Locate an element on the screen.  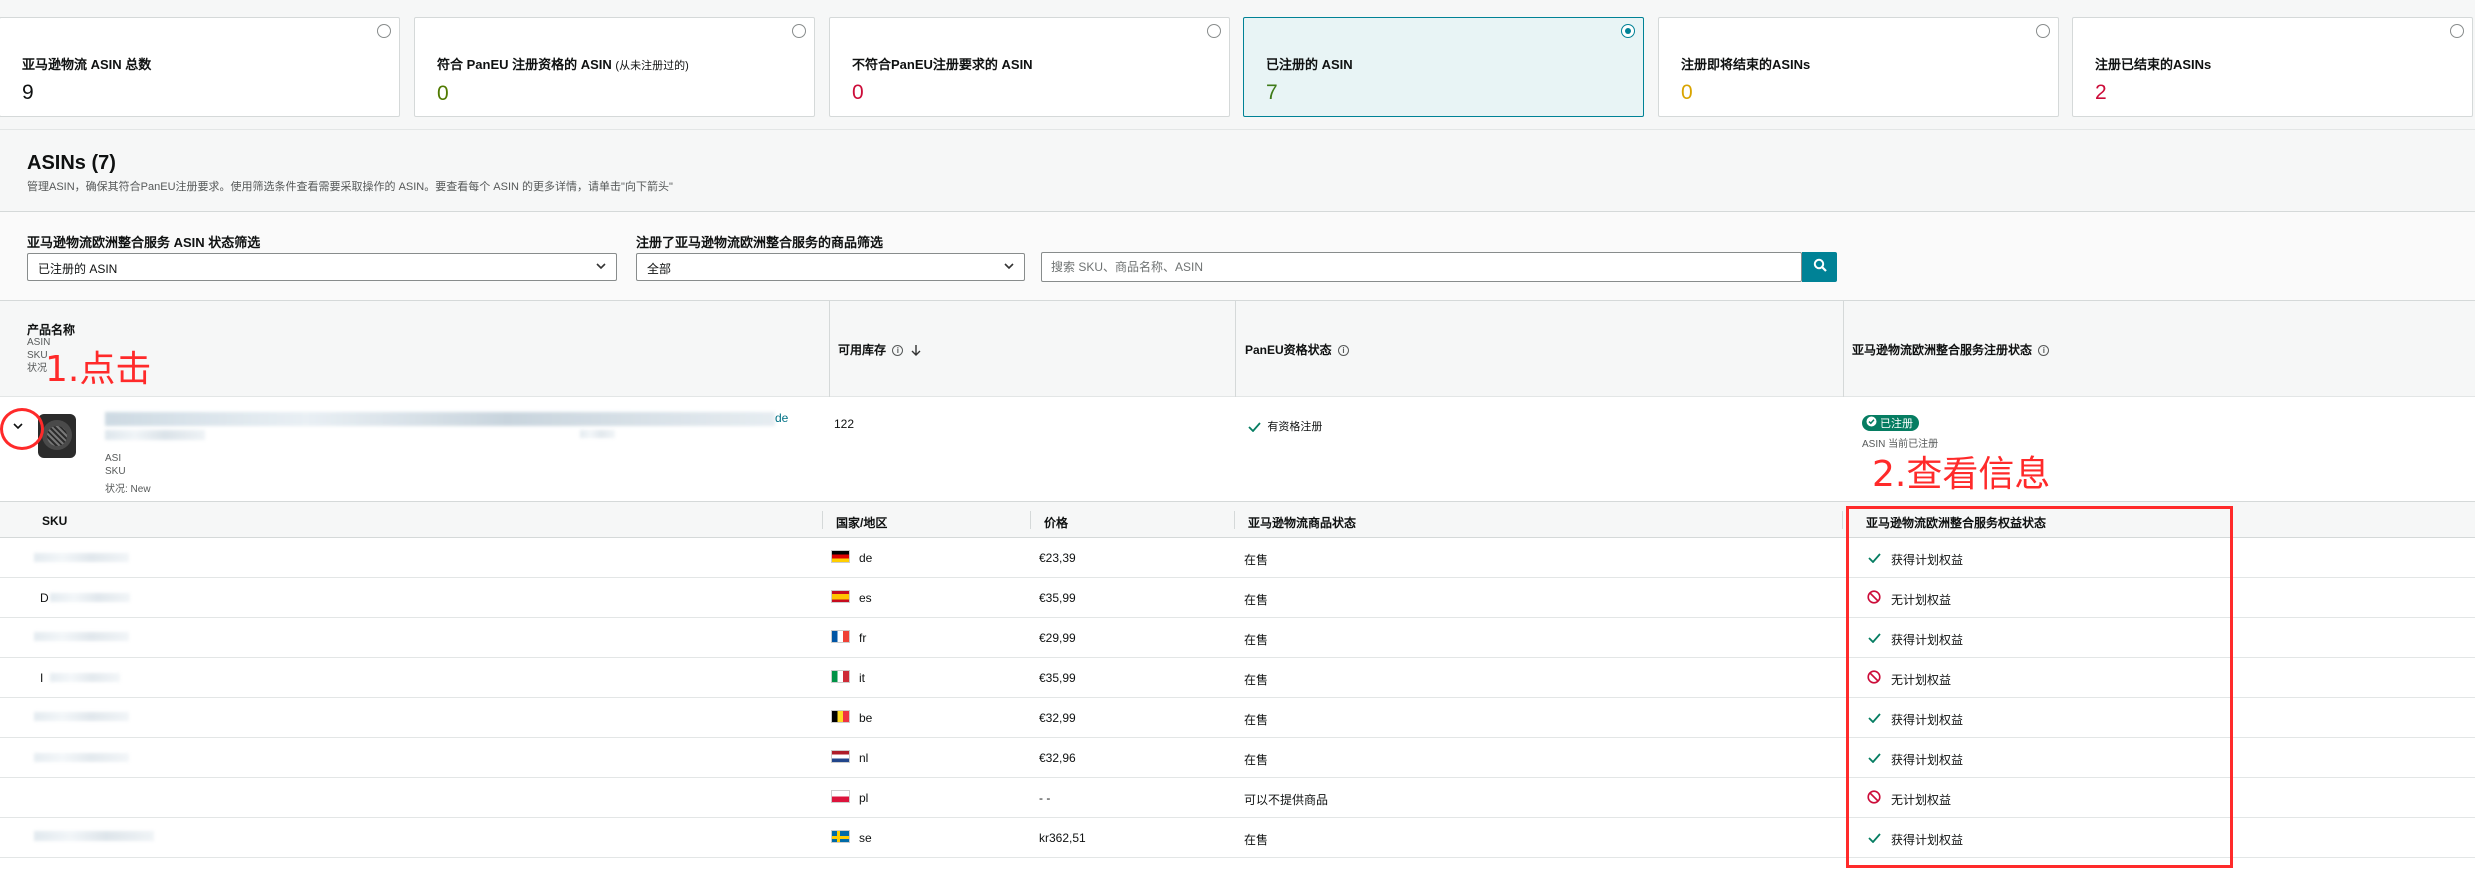
card-ended-asins: 注册已结束的ASINs 2 is located at coordinates (2272, 67).